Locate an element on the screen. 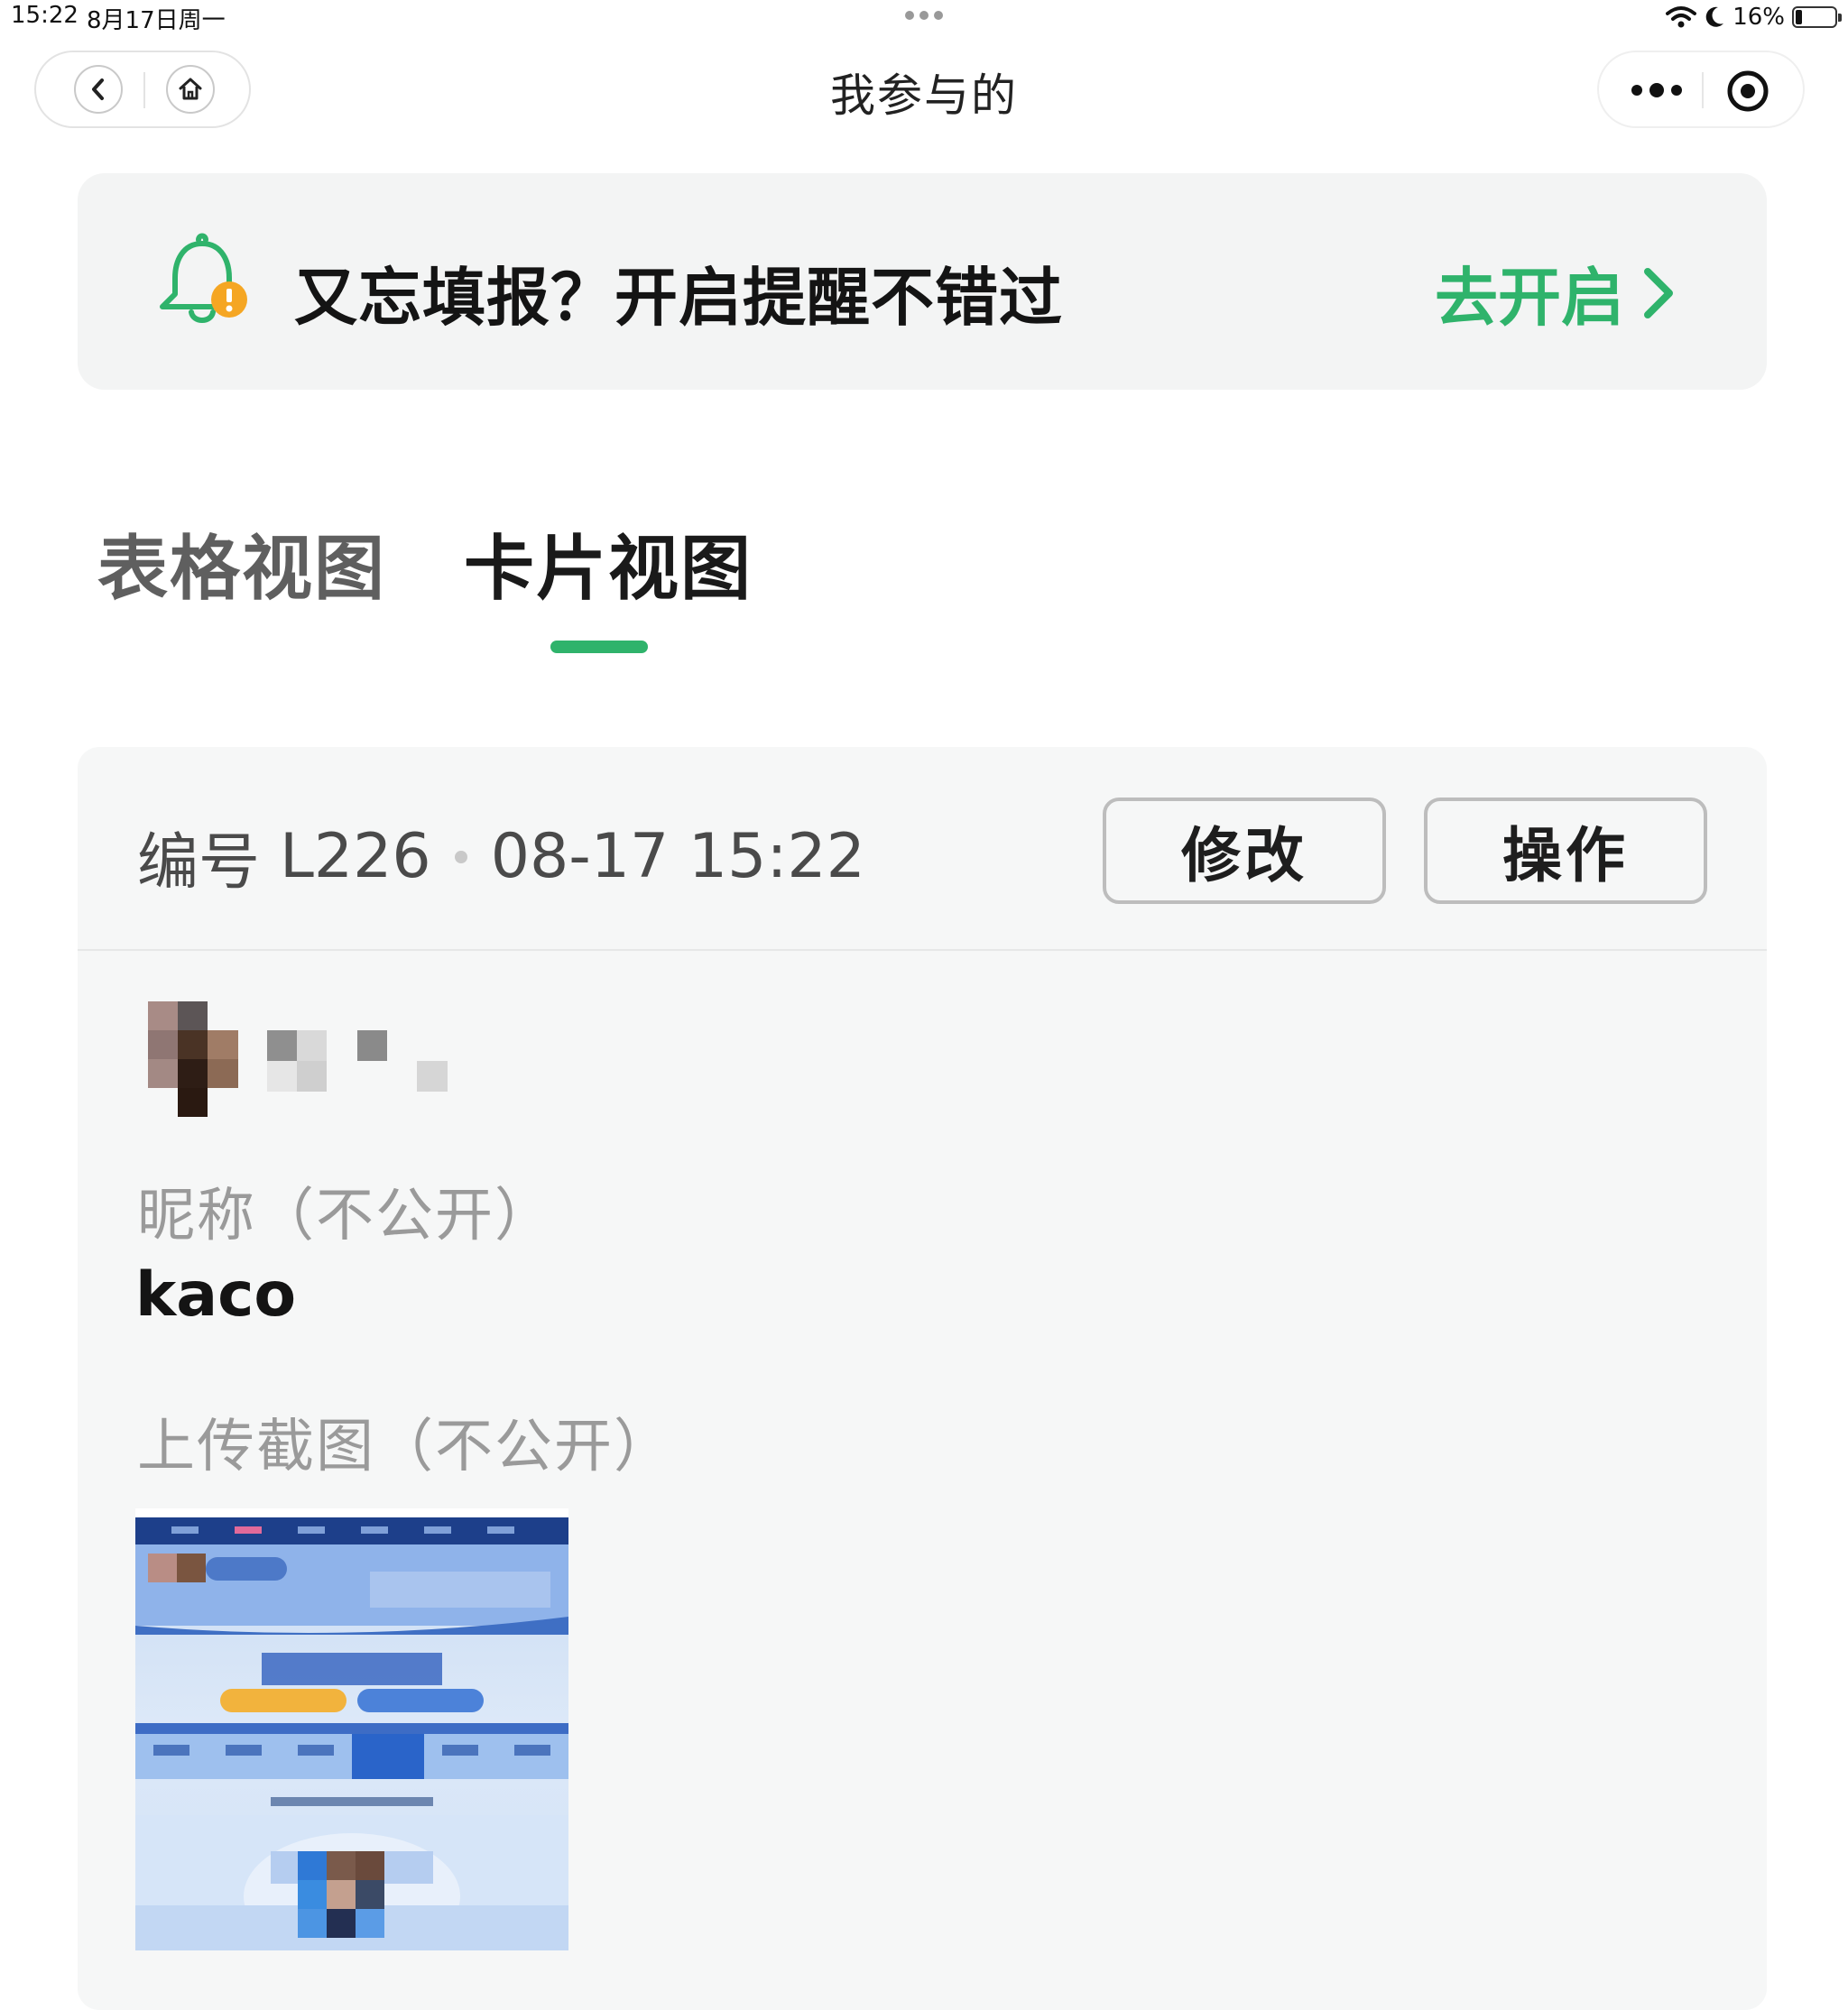  battery-percent: 16% is located at coordinates (1758, 17).